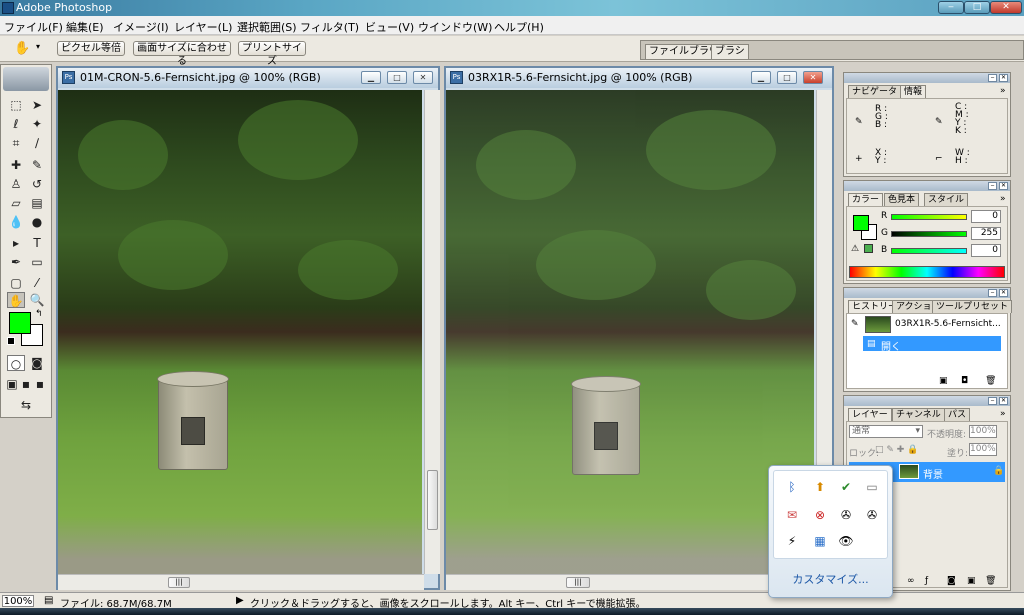  Describe the element at coordinates (26, 384) in the screenshot. I see `screen-mode-full-menu-icon: ▪` at that location.